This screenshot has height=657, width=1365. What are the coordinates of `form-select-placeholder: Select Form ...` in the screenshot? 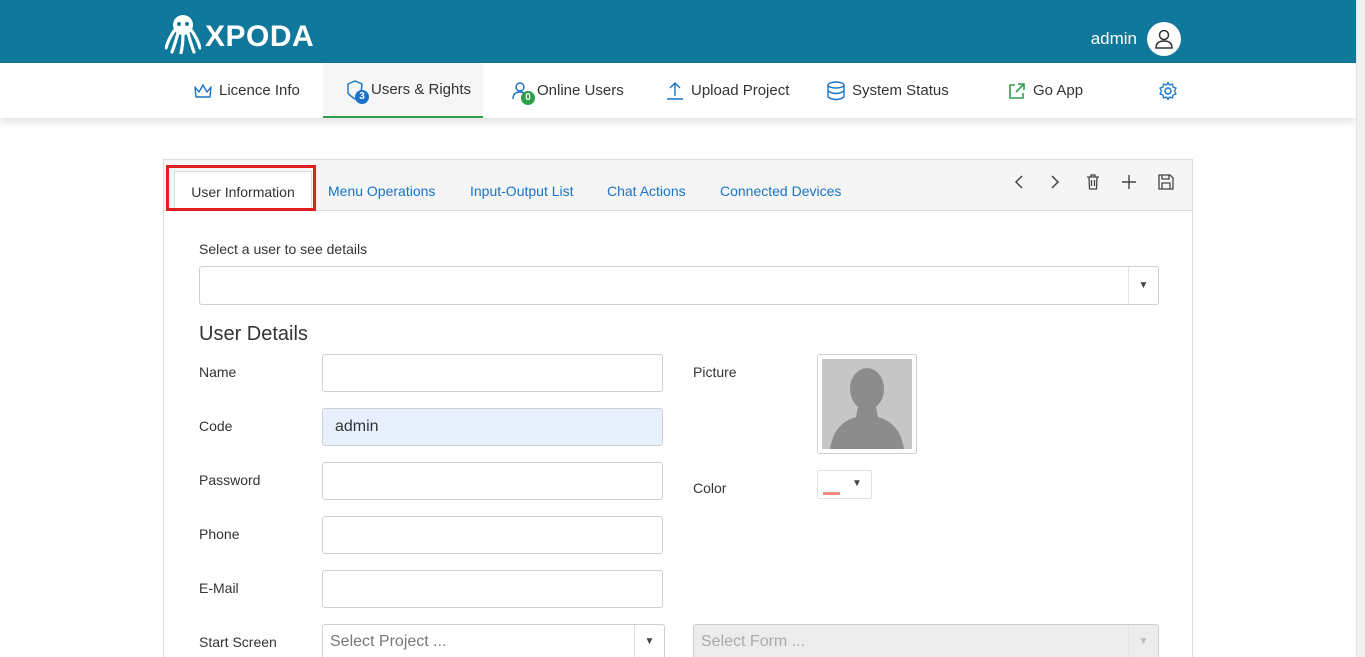 It's located at (753, 641).